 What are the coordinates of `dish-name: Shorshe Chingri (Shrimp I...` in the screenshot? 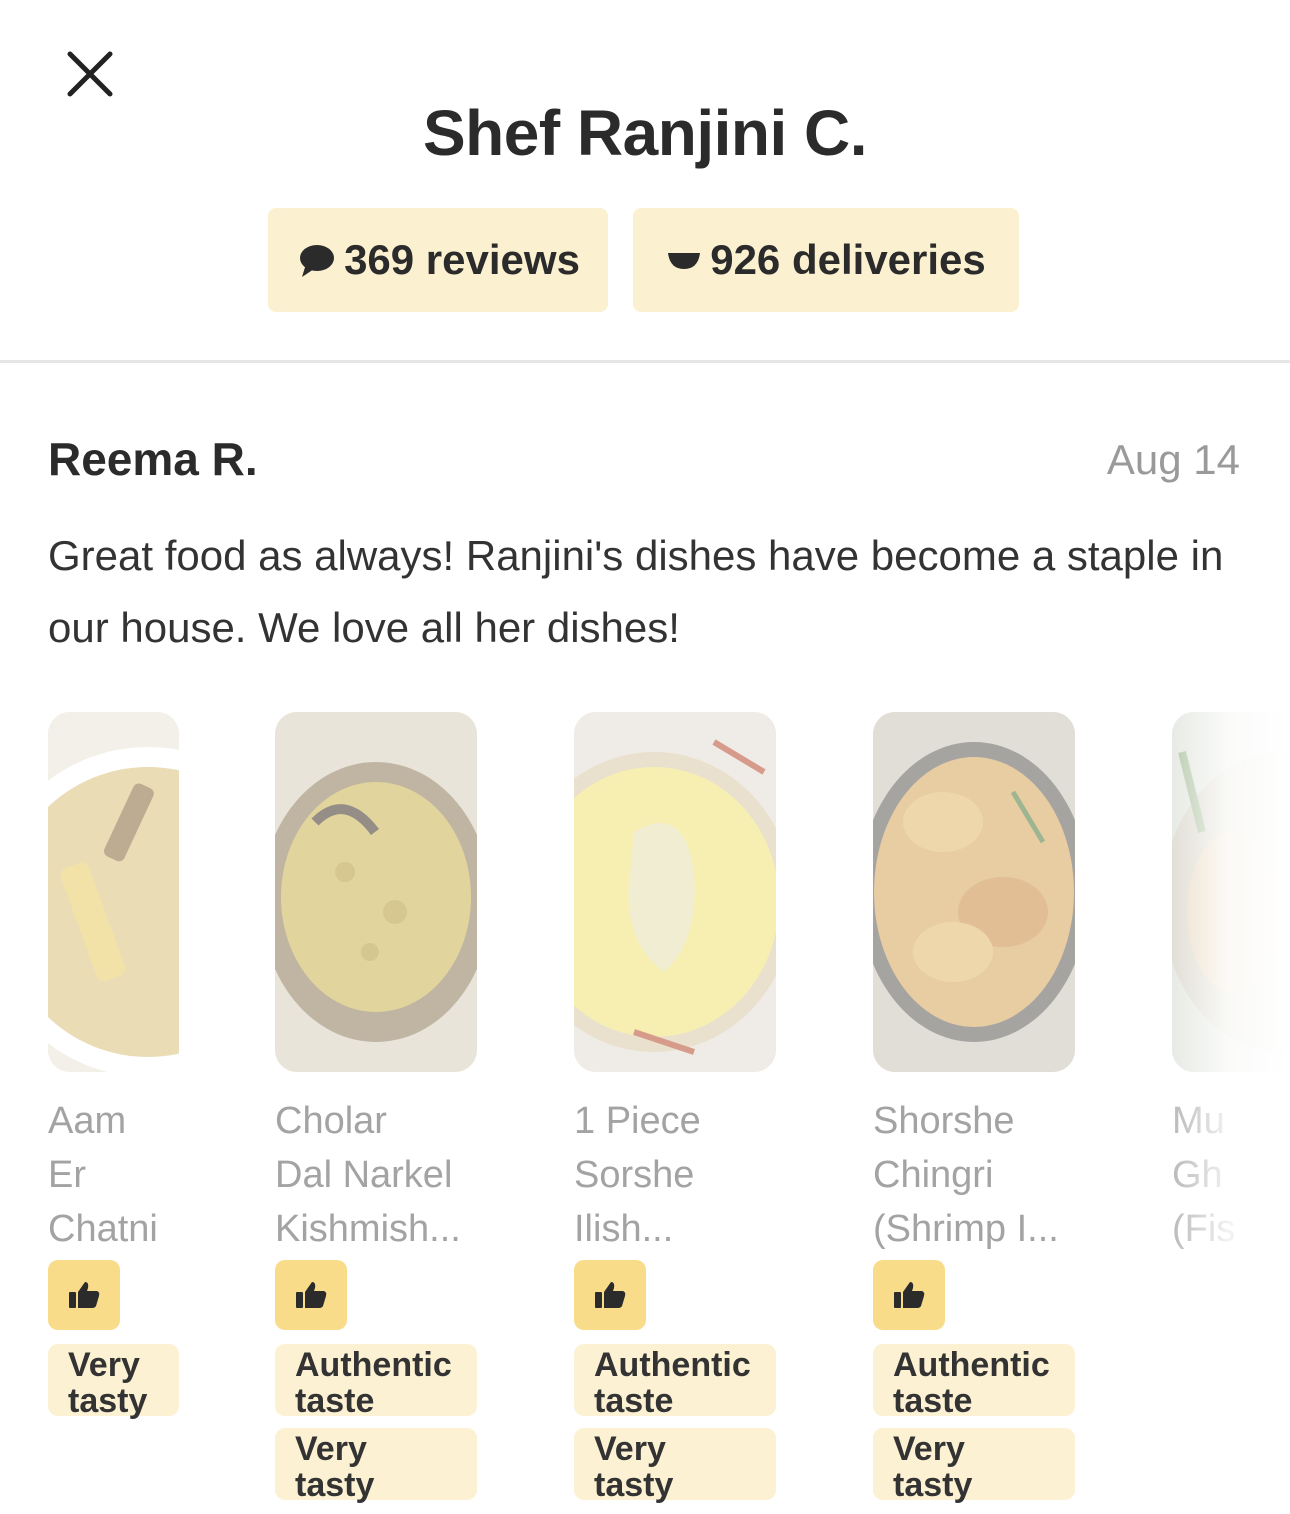 It's located at (966, 1175).